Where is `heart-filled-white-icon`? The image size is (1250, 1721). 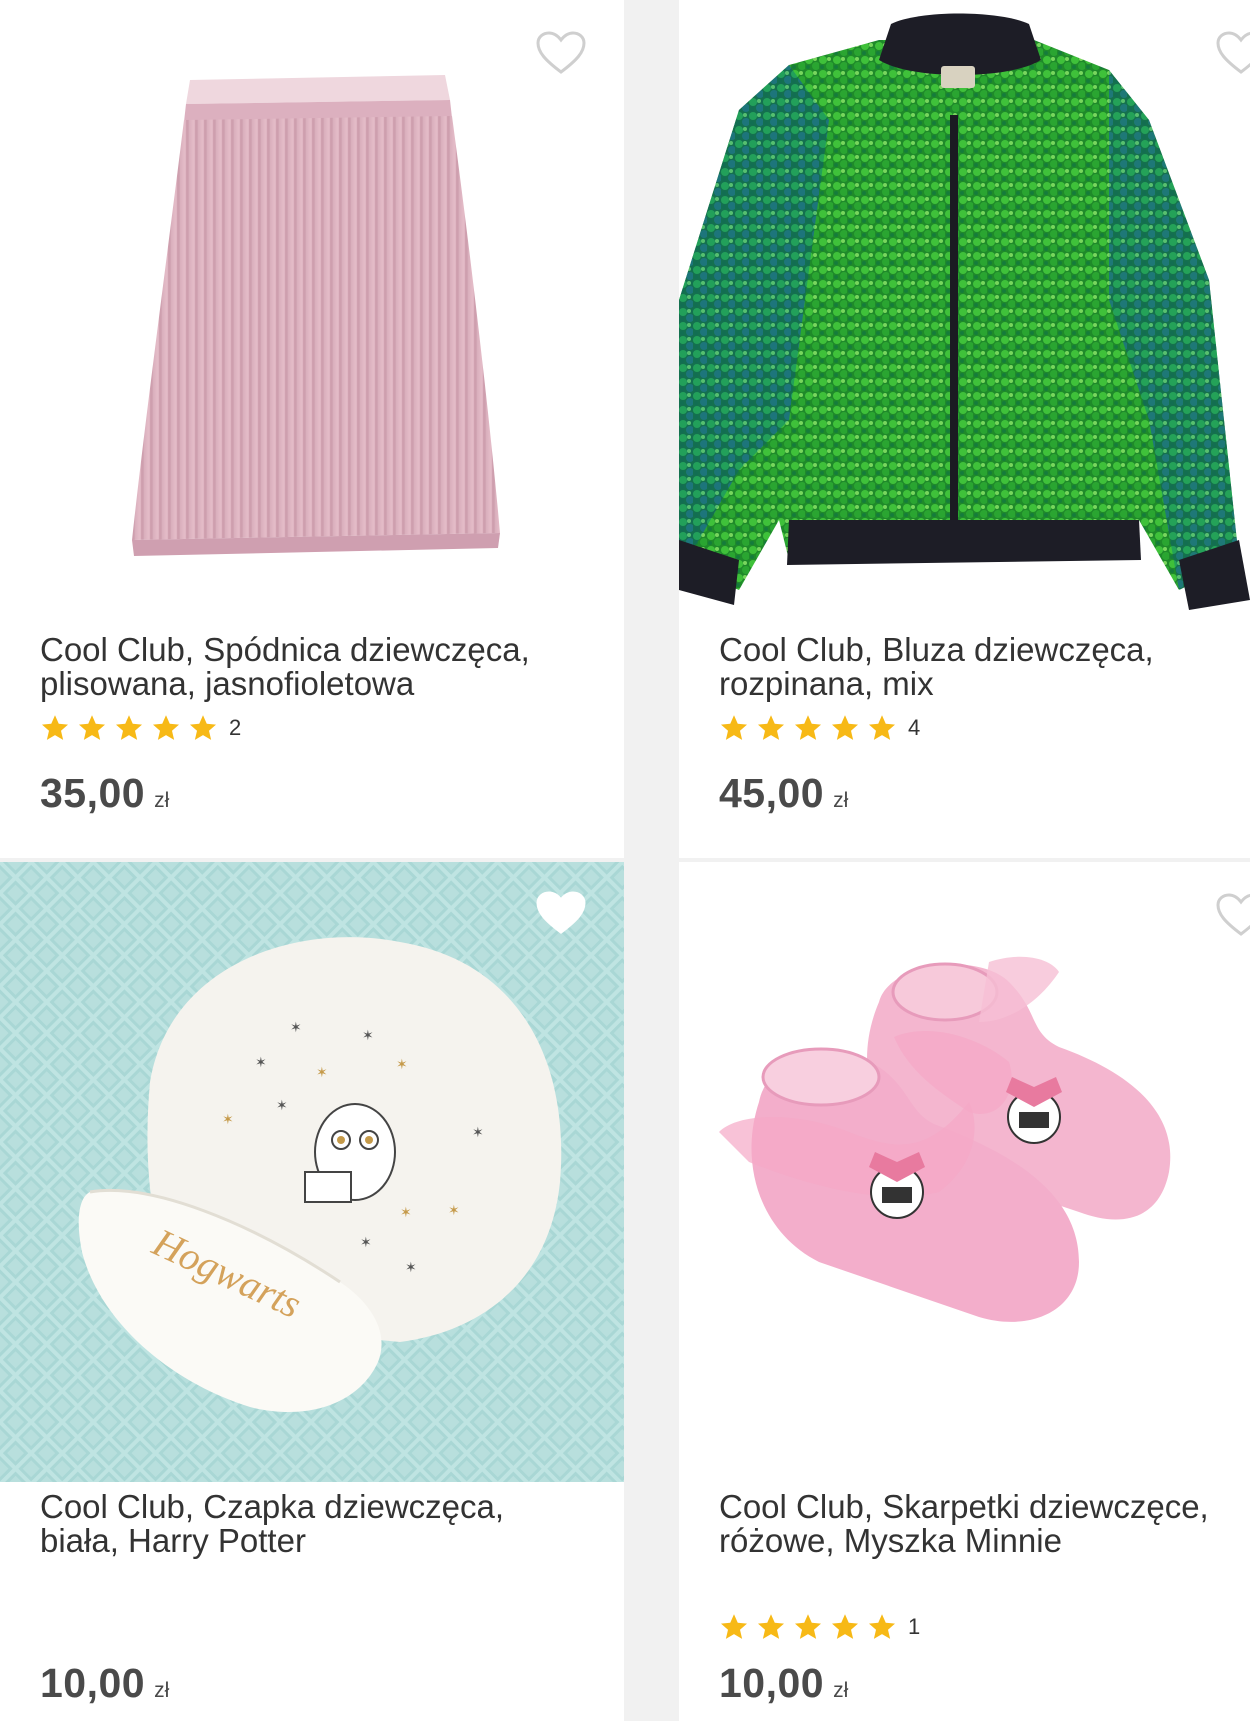
heart-filled-white-icon is located at coordinates (561, 913).